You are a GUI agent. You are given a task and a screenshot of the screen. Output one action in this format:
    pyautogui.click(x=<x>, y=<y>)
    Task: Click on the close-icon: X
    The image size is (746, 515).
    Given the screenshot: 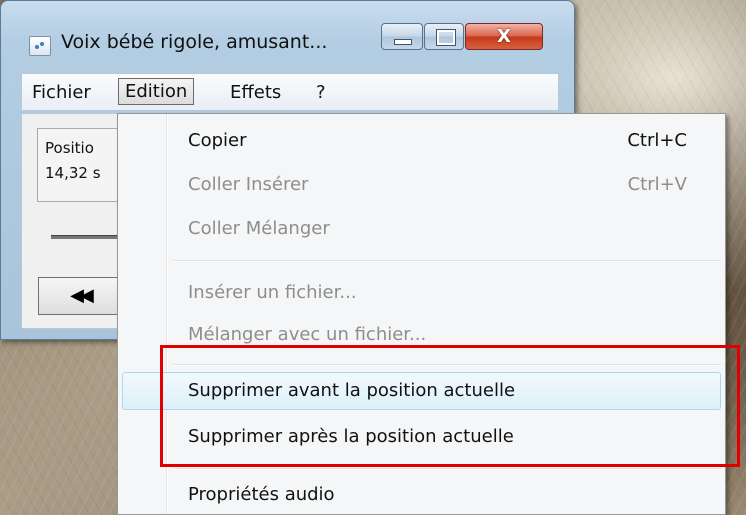 What is the action you would take?
    pyautogui.click(x=504, y=36)
    